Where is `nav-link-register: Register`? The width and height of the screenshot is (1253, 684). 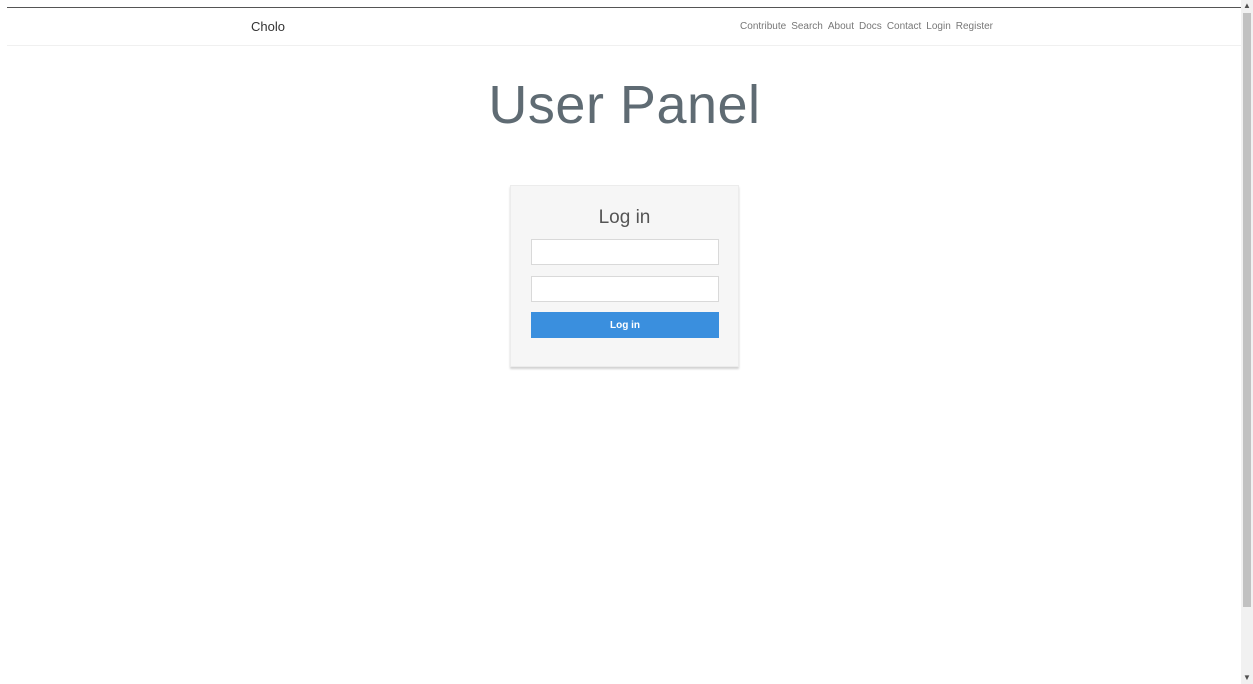
nav-link-register: Register is located at coordinates (974, 26).